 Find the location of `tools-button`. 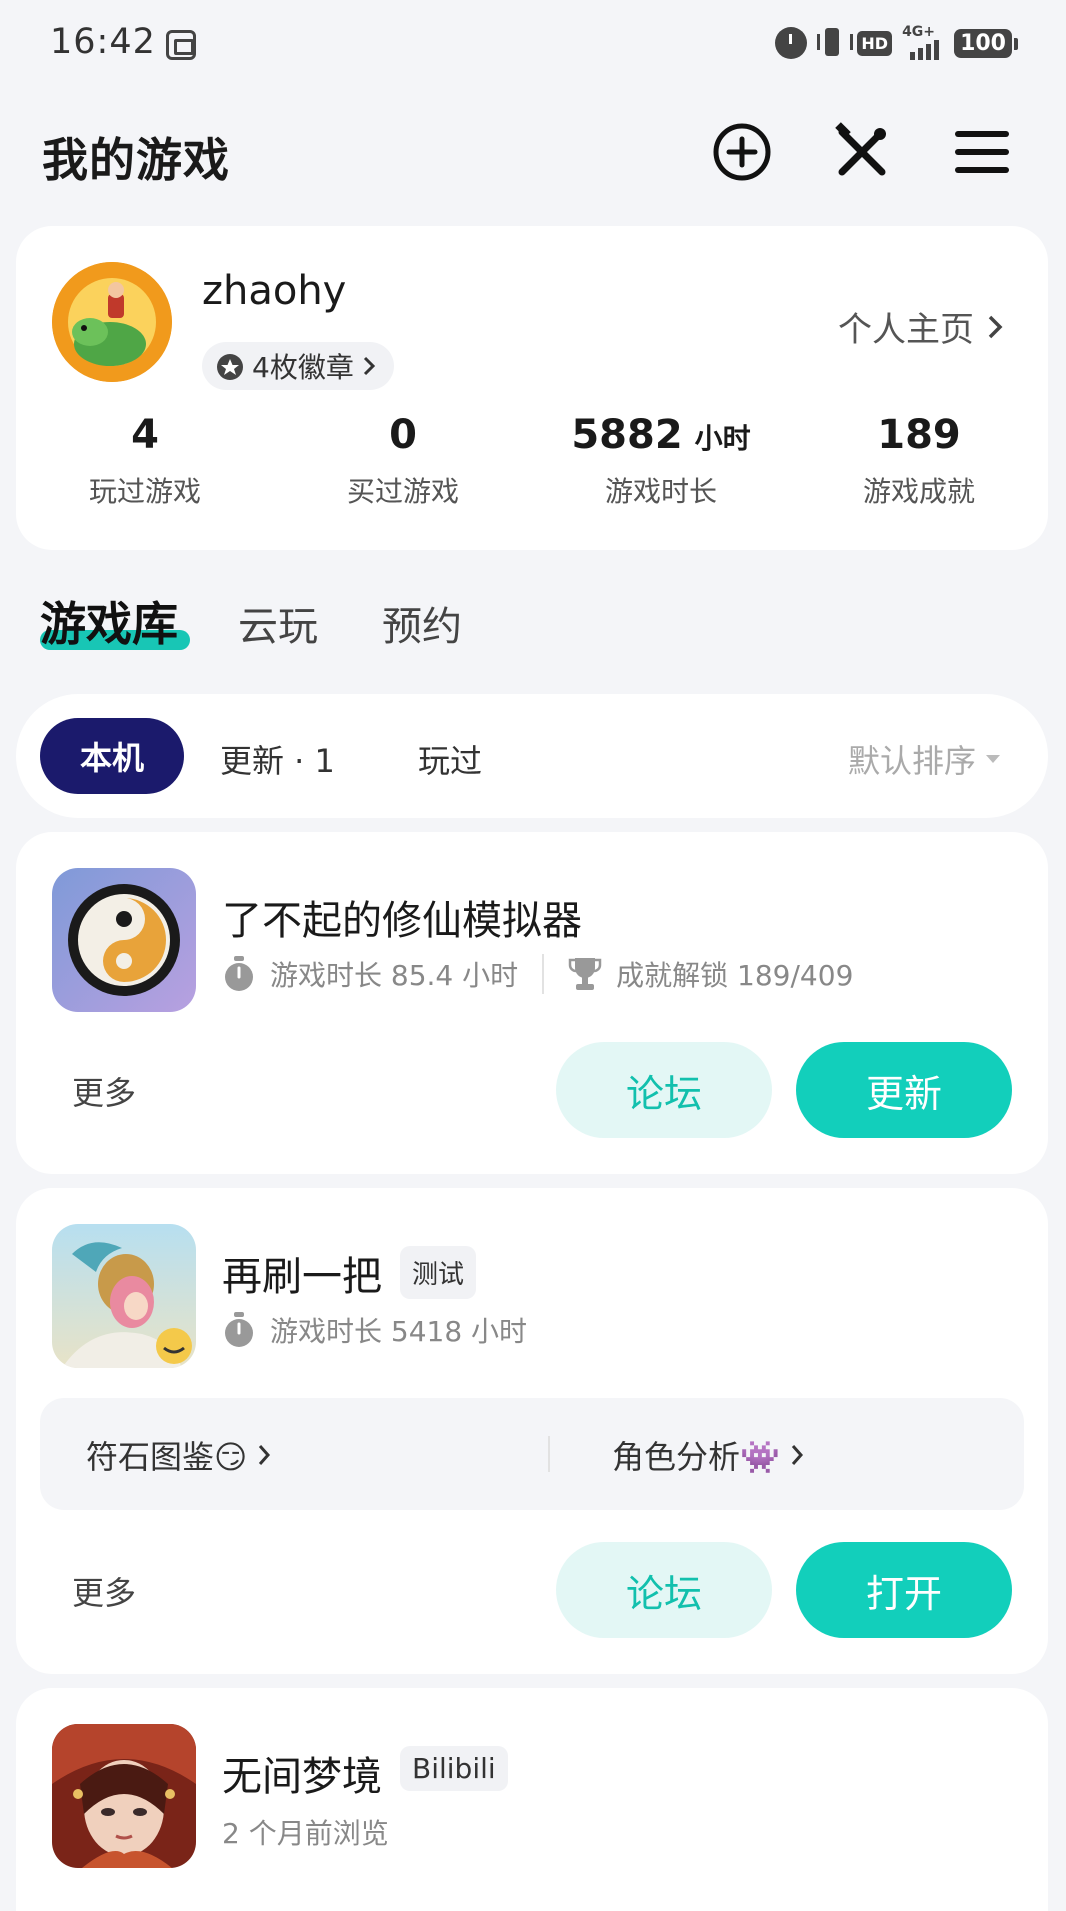

tools-button is located at coordinates (862, 152).